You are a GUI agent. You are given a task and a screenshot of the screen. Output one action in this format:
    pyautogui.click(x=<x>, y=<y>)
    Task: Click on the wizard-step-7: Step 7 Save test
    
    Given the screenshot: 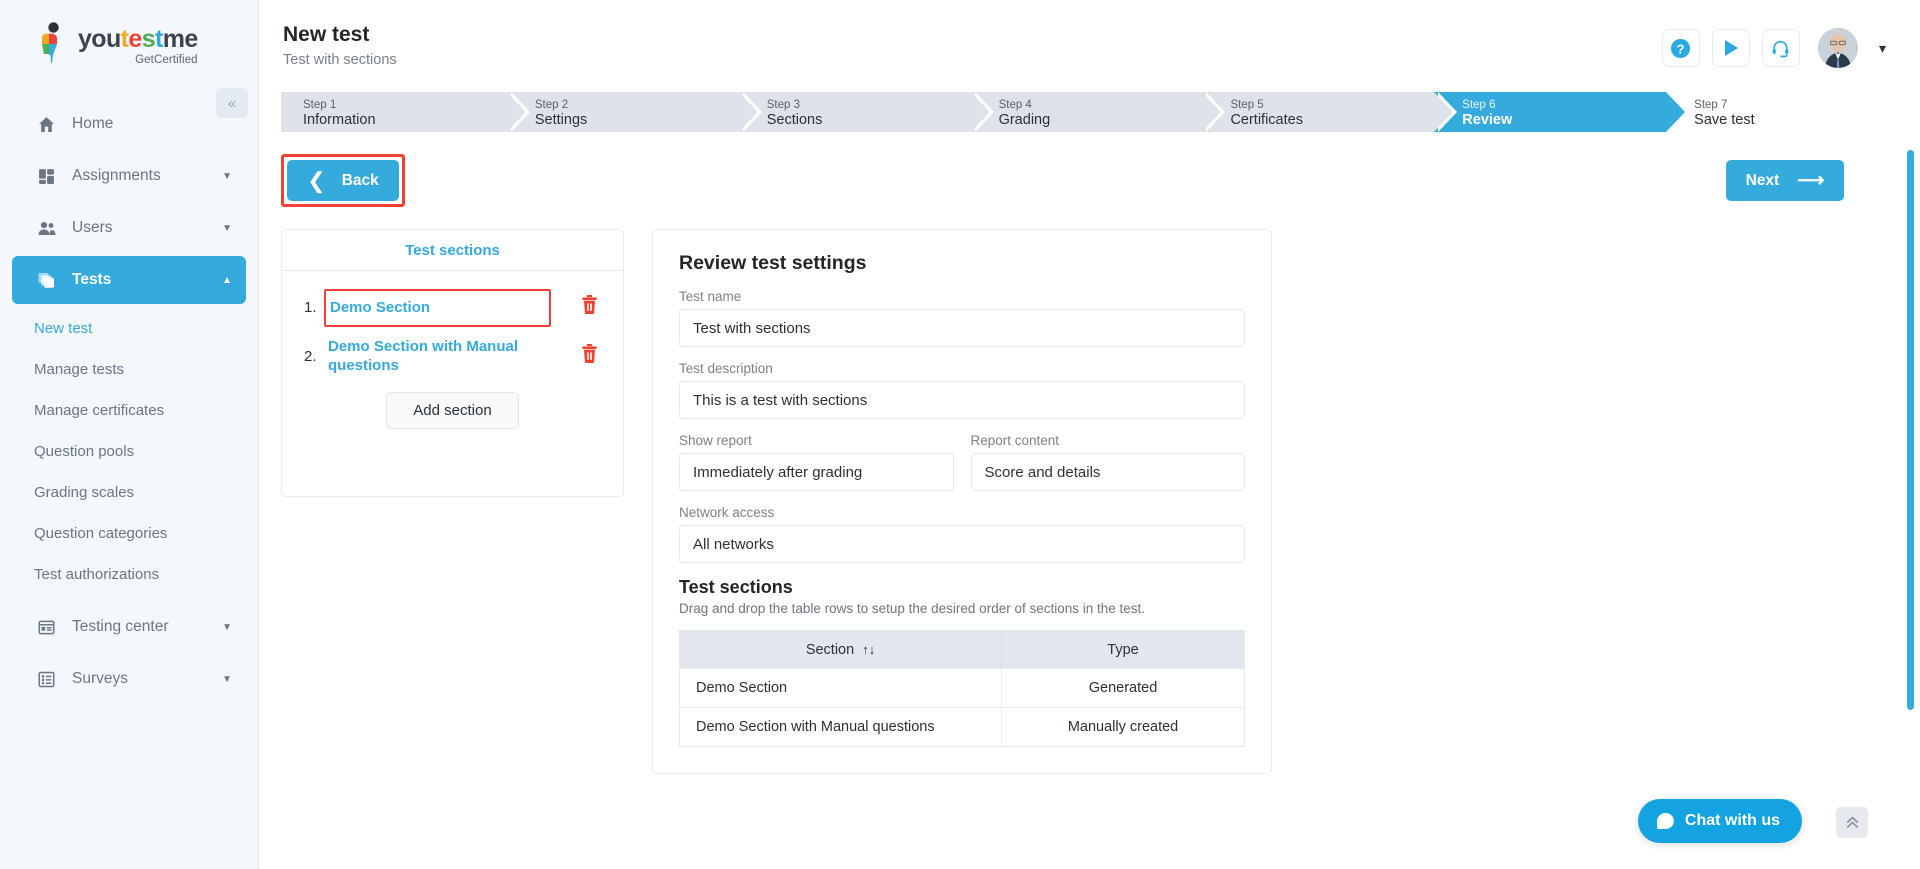 What is the action you would take?
    pyautogui.click(x=1782, y=112)
    